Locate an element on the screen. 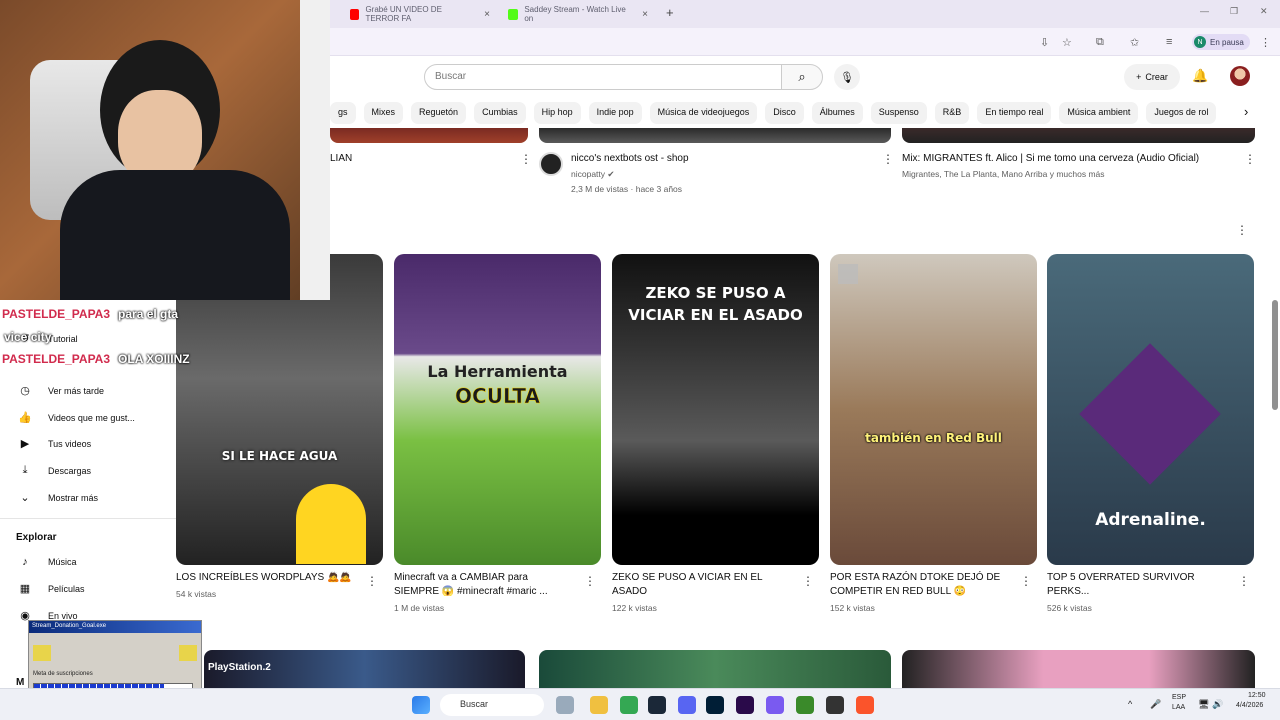 This screenshot has height=720, width=1280. voice-search-button: 🎙 is located at coordinates (847, 77).